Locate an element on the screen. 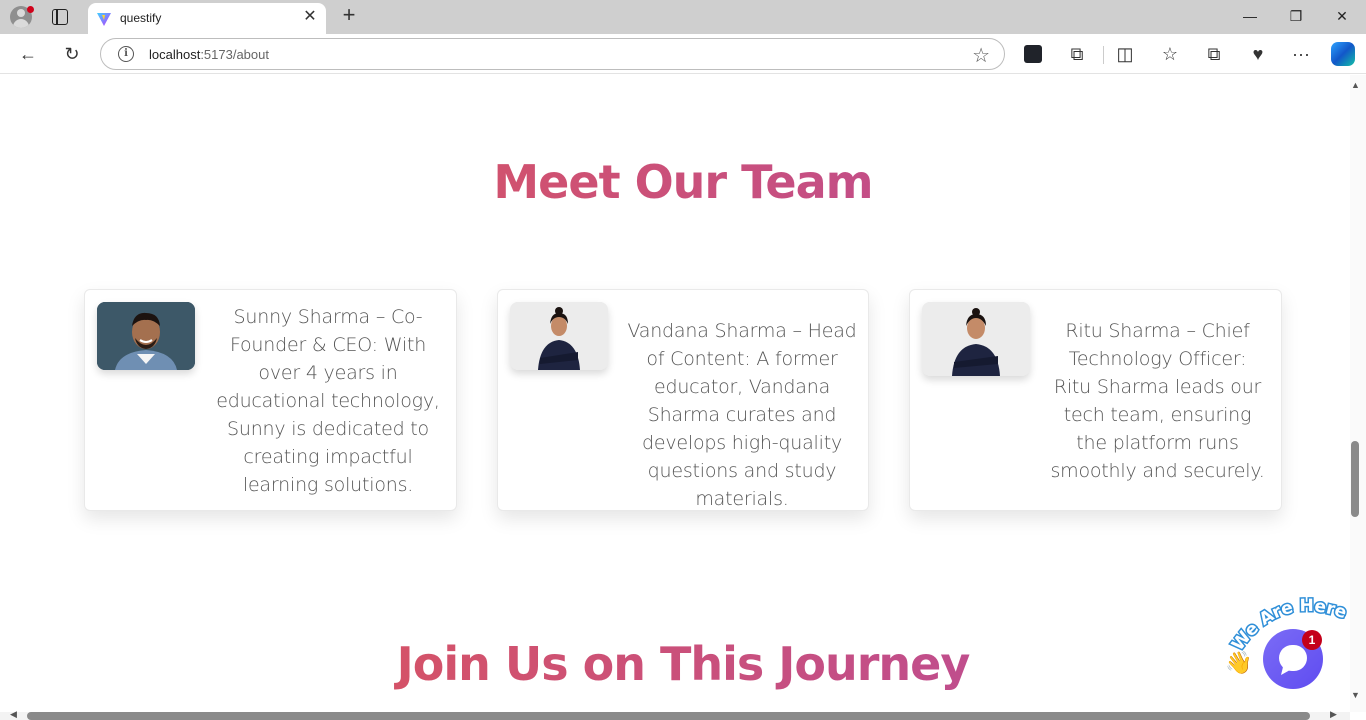 This screenshot has width=1366, height=720. tab-questify: questify ✕ is located at coordinates (207, 18).